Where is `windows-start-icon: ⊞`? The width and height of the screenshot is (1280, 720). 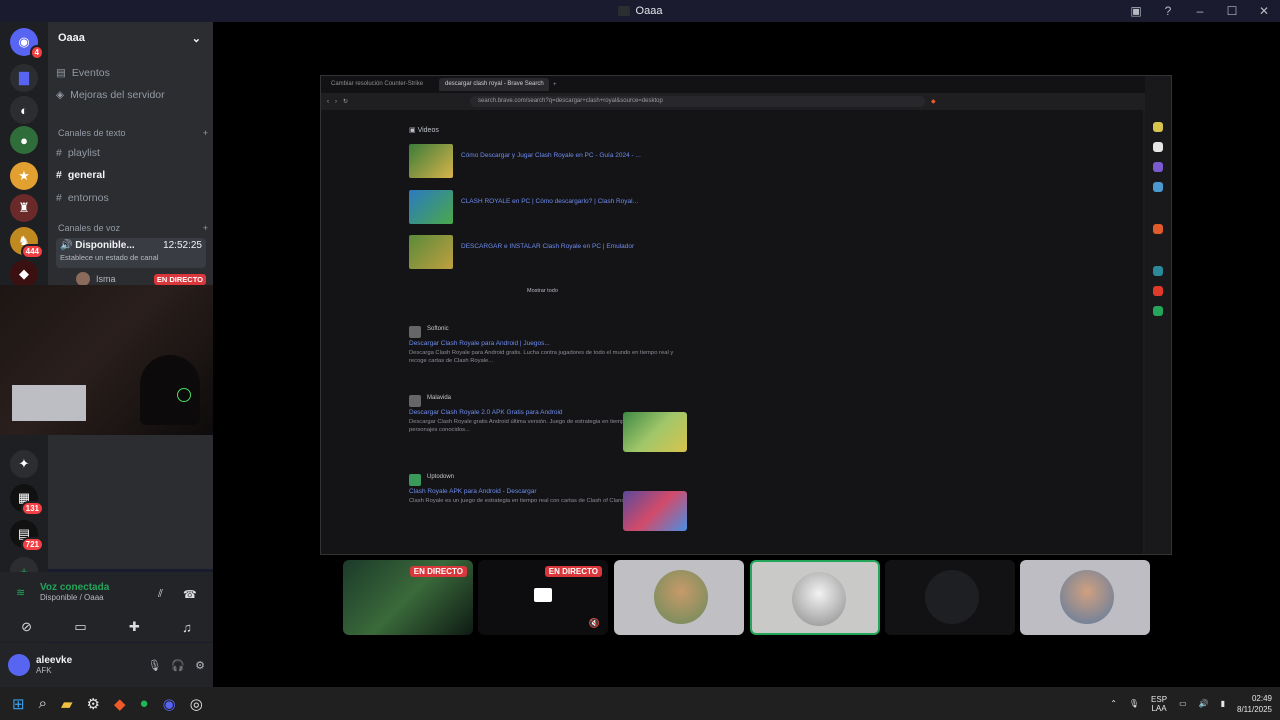
windows-start-icon: ⊞ is located at coordinates (18, 704).